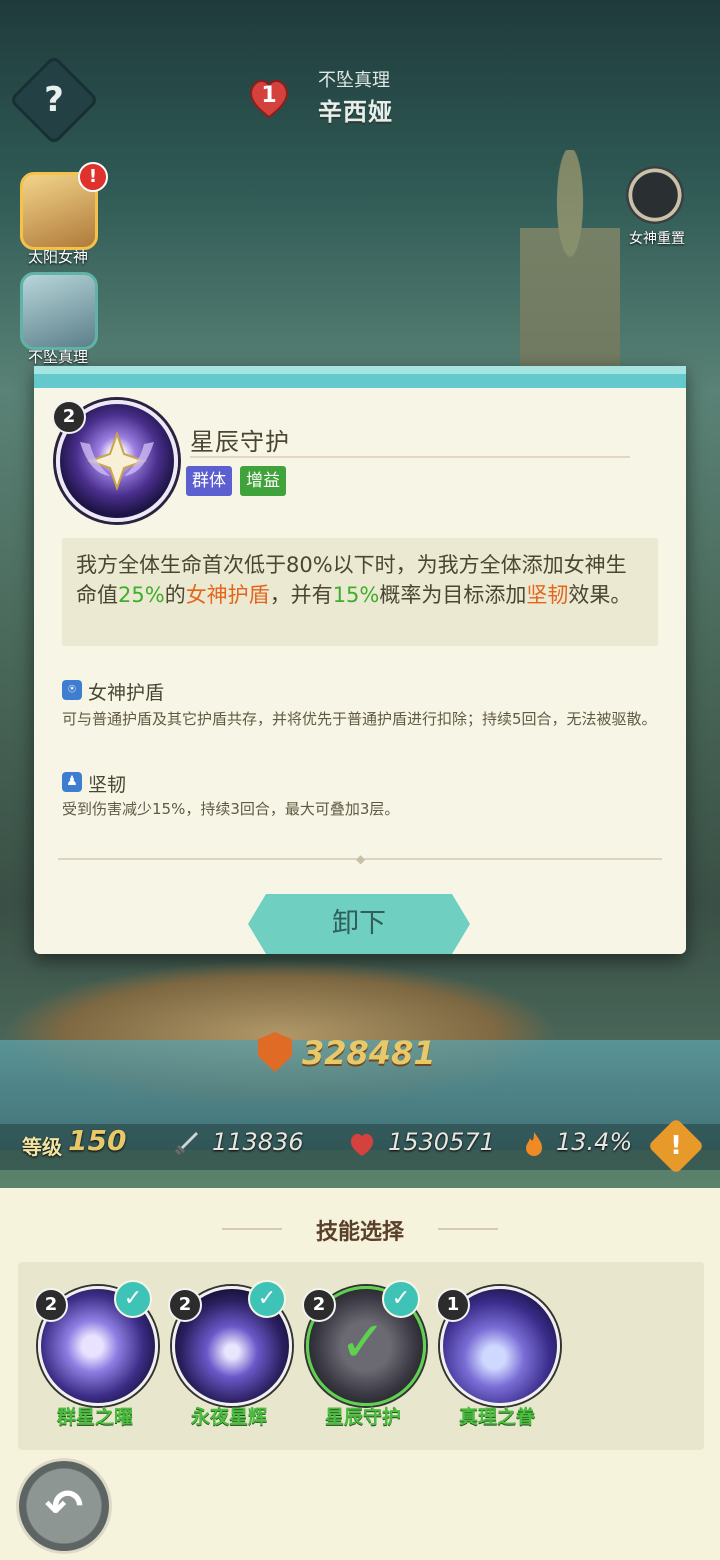 This screenshot has height=1560, width=720. I want to click on effect-desc-shield: 可与普通护盾及其它护盾共存，并将优先于普通护盾进行扣除；持续5回合，无法被驱散。, so click(359, 719).